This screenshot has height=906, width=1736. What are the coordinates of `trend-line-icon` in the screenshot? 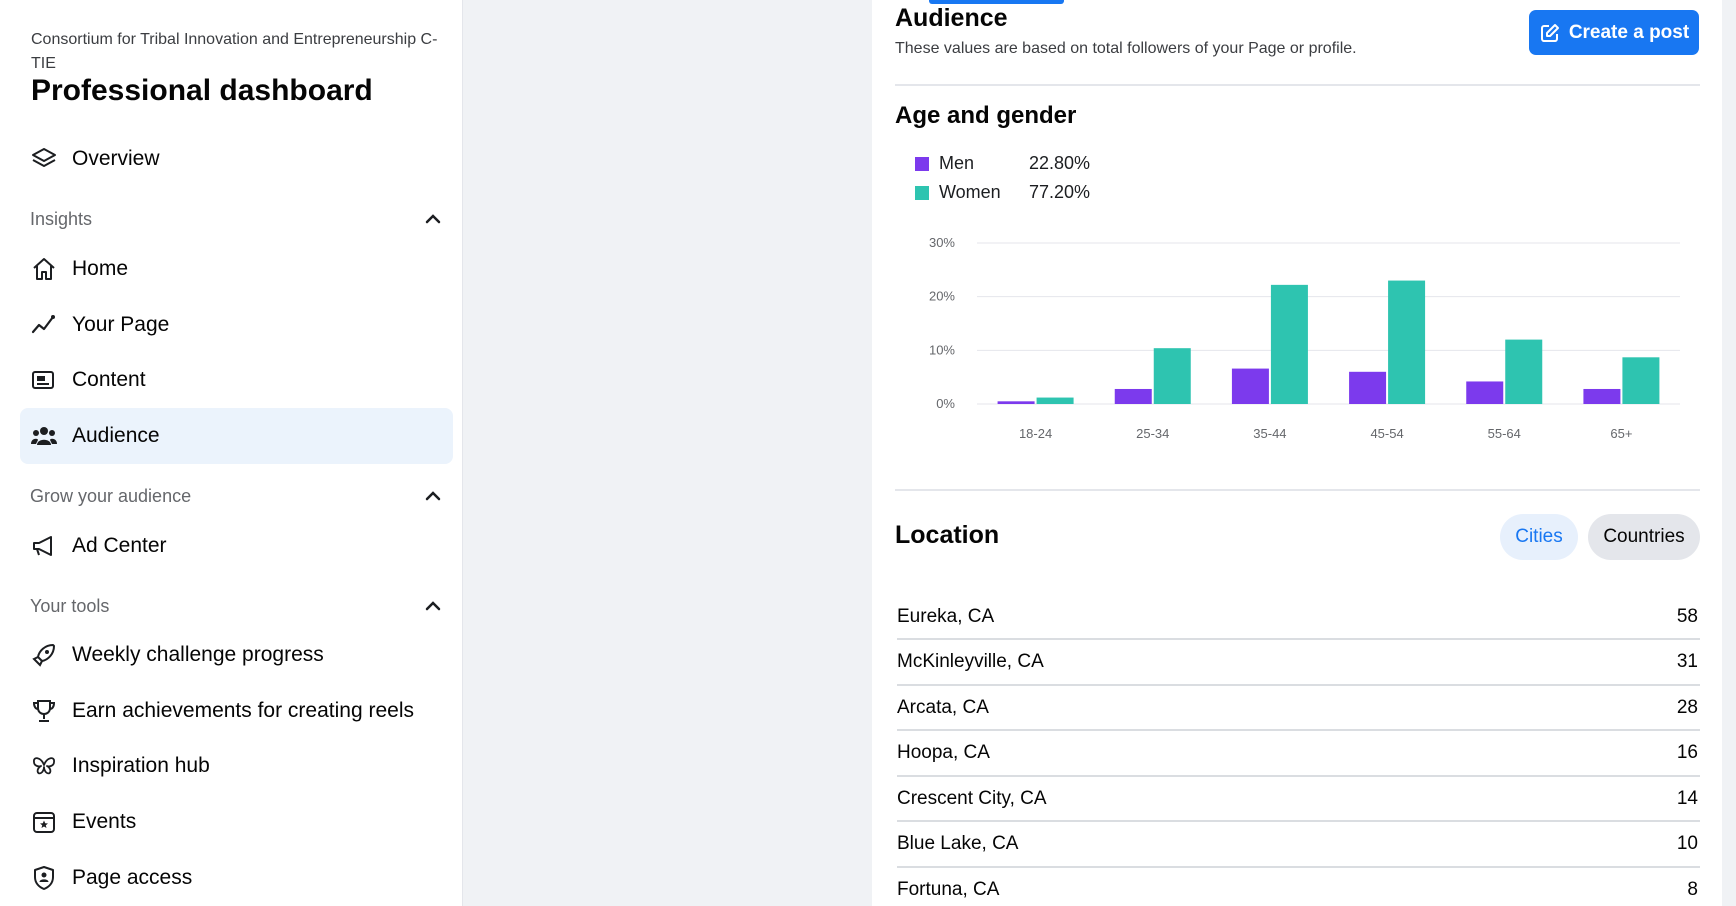 It's located at (44, 325).